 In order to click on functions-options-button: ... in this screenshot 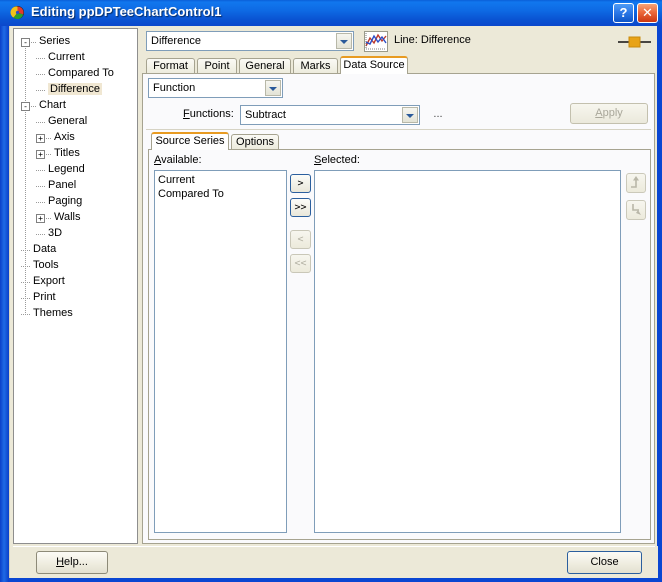, I will do `click(438, 114)`.